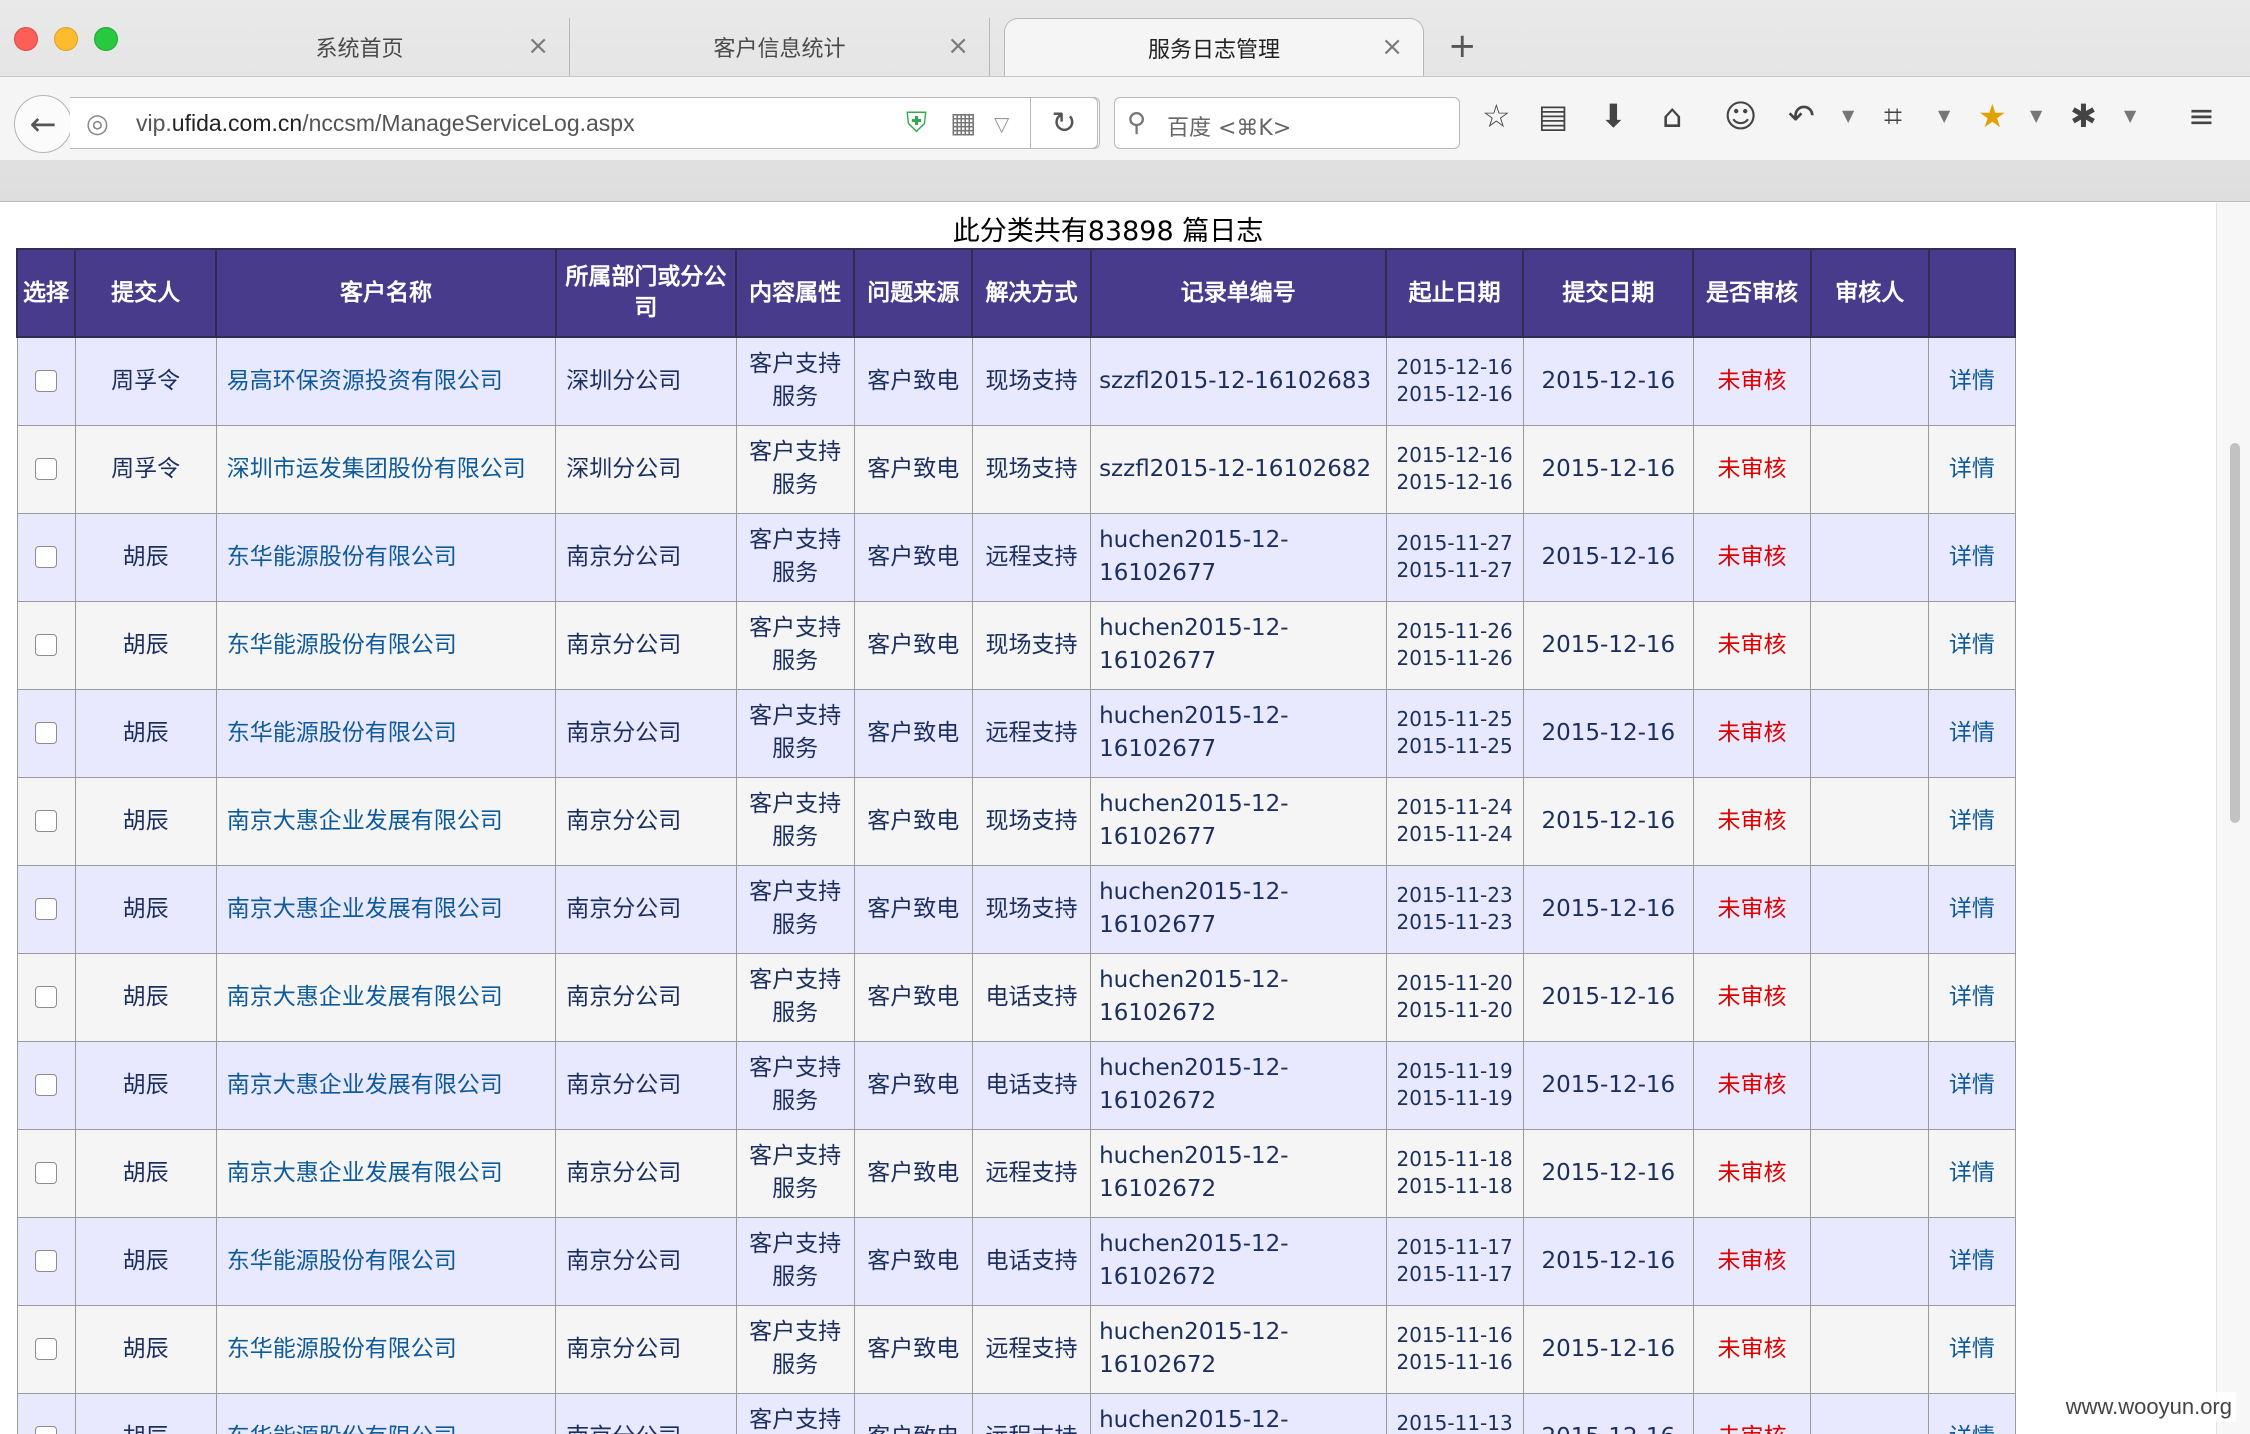 The width and height of the screenshot is (2250, 1434). I want to click on customer-link: 易高环保资源投资有限公司, so click(365, 381).